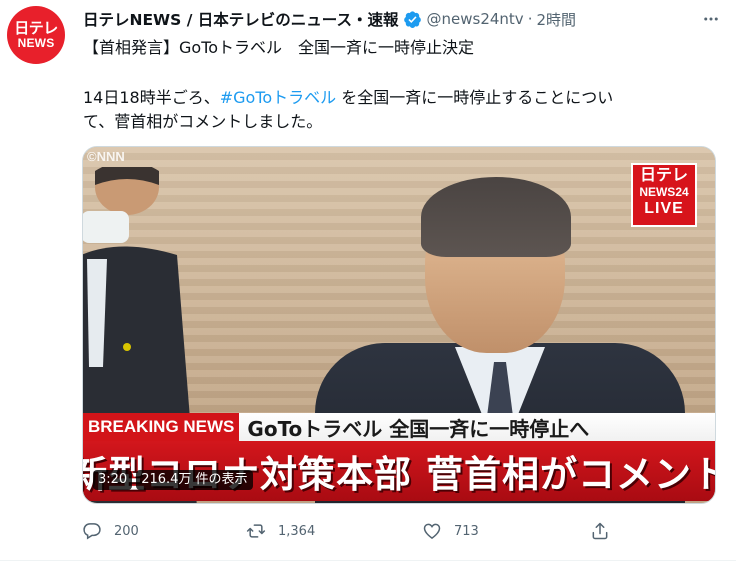 The height and width of the screenshot is (564, 736). I want to click on more-icon, so click(711, 19).